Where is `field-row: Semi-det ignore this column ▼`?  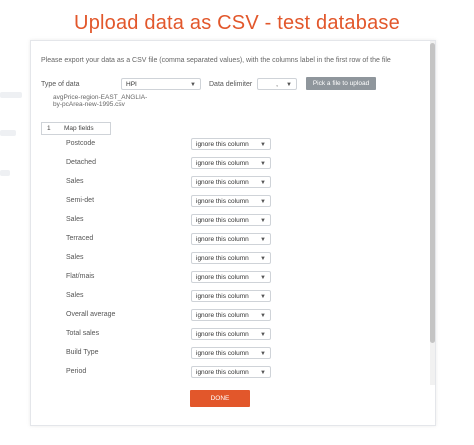
field-row: Semi-det ignore this column ▼ is located at coordinates (230, 202).